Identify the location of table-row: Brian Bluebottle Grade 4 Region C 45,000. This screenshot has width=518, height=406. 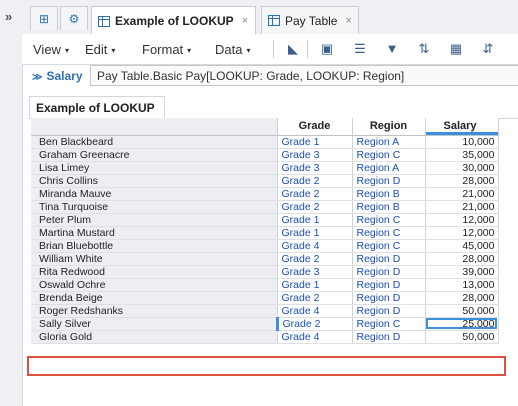
(265, 246).